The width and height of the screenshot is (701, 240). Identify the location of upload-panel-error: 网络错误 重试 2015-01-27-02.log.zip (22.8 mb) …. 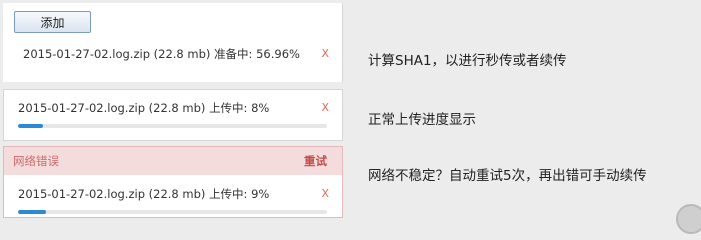
(173, 182).